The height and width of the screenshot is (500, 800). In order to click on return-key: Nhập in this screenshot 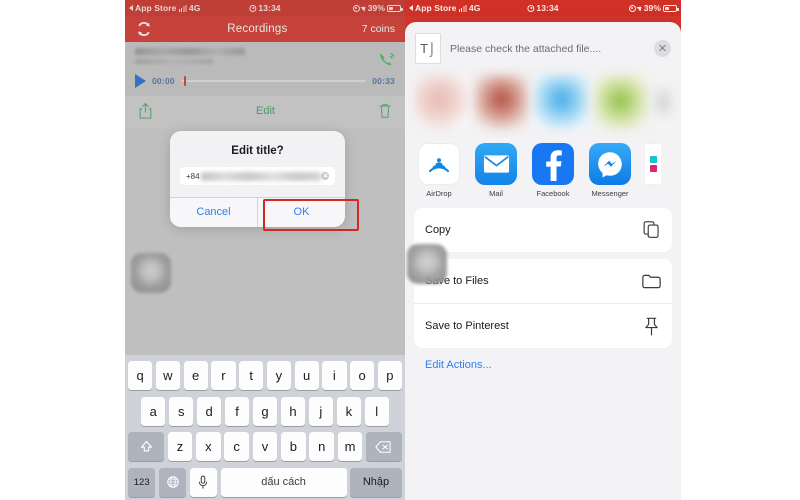, I will do `click(376, 482)`.